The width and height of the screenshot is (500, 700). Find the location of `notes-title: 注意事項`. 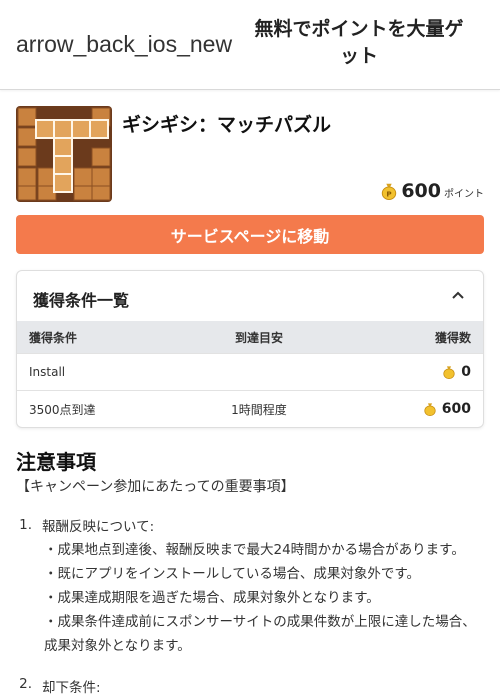

notes-title: 注意事項 is located at coordinates (56, 462).